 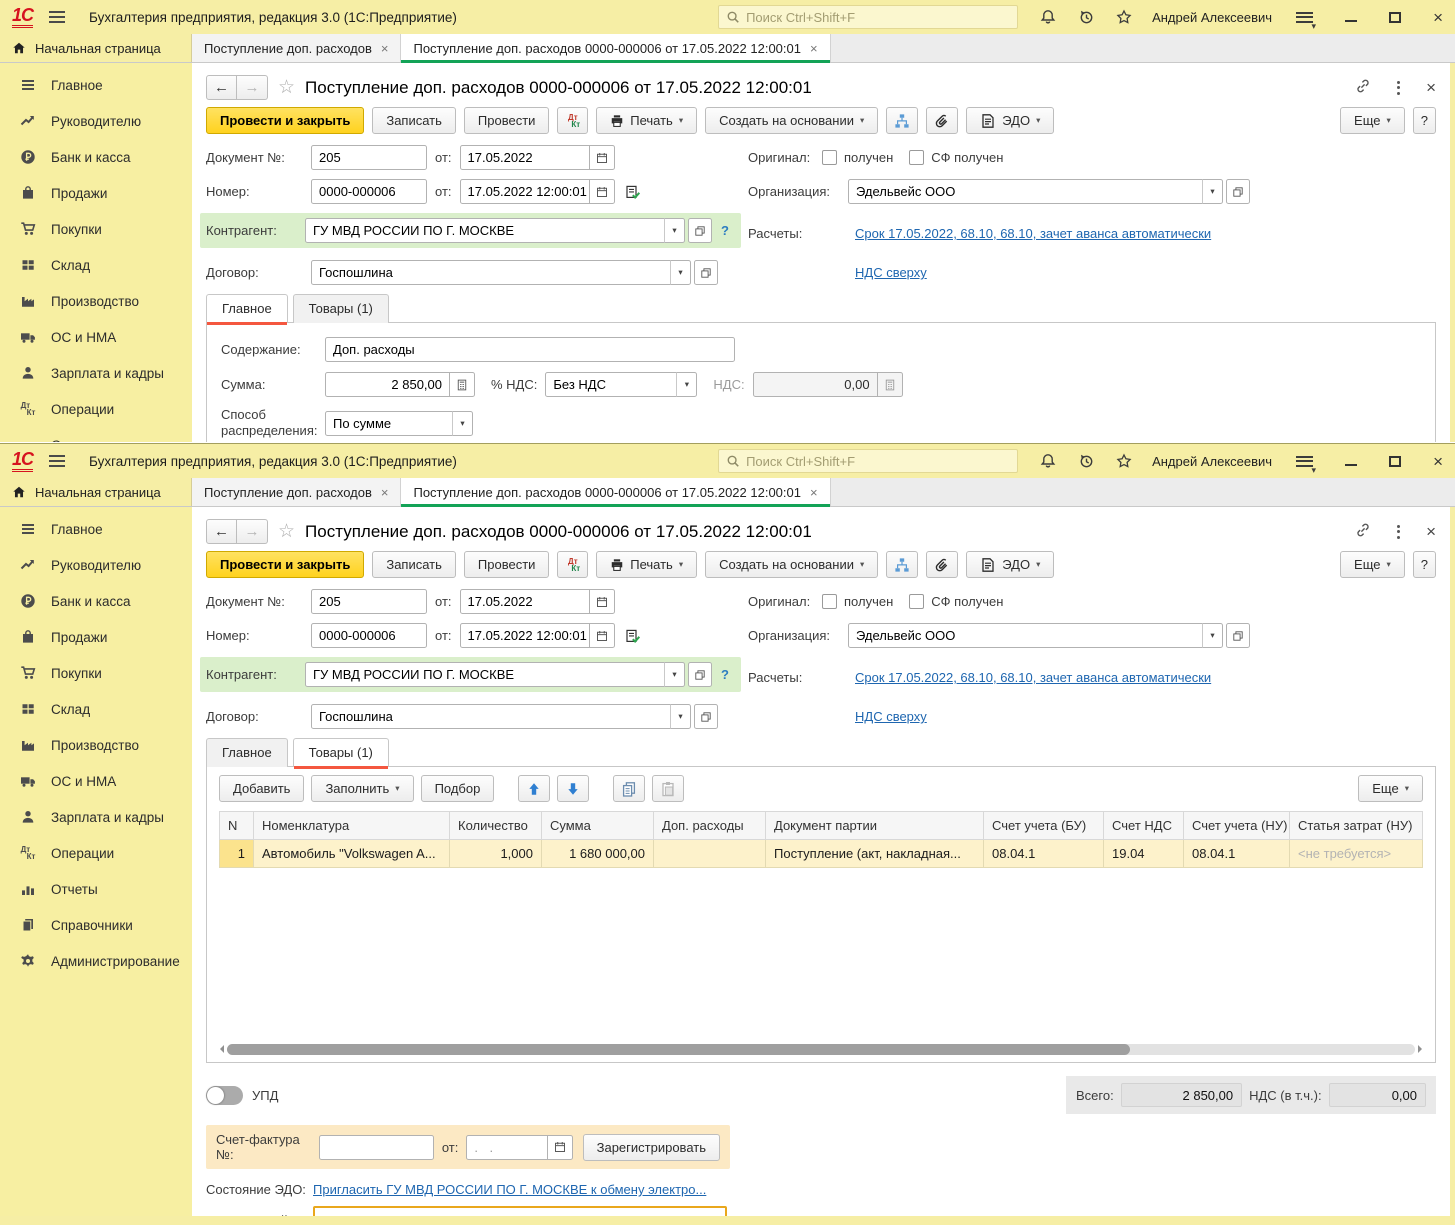 What do you see at coordinates (351, 825) in the screenshot?
I see `col-nomenclature: Номенклатура` at bounding box center [351, 825].